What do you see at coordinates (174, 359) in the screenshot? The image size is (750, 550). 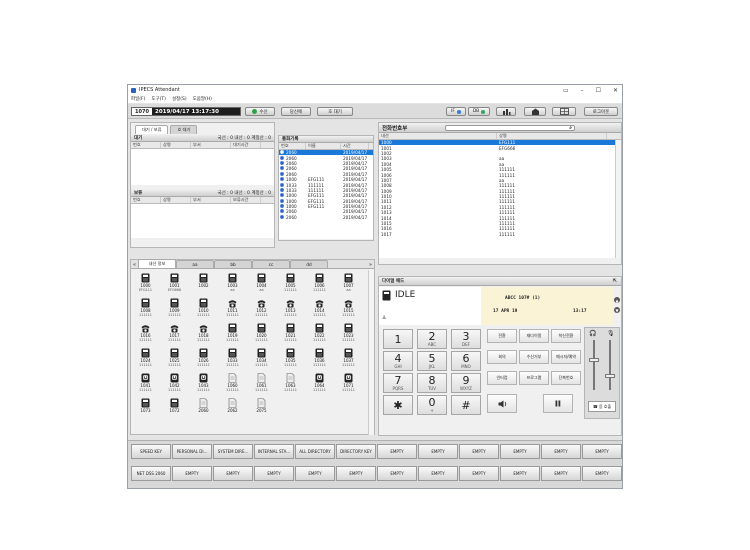 I see `dss-extension: 1025 111111` at bounding box center [174, 359].